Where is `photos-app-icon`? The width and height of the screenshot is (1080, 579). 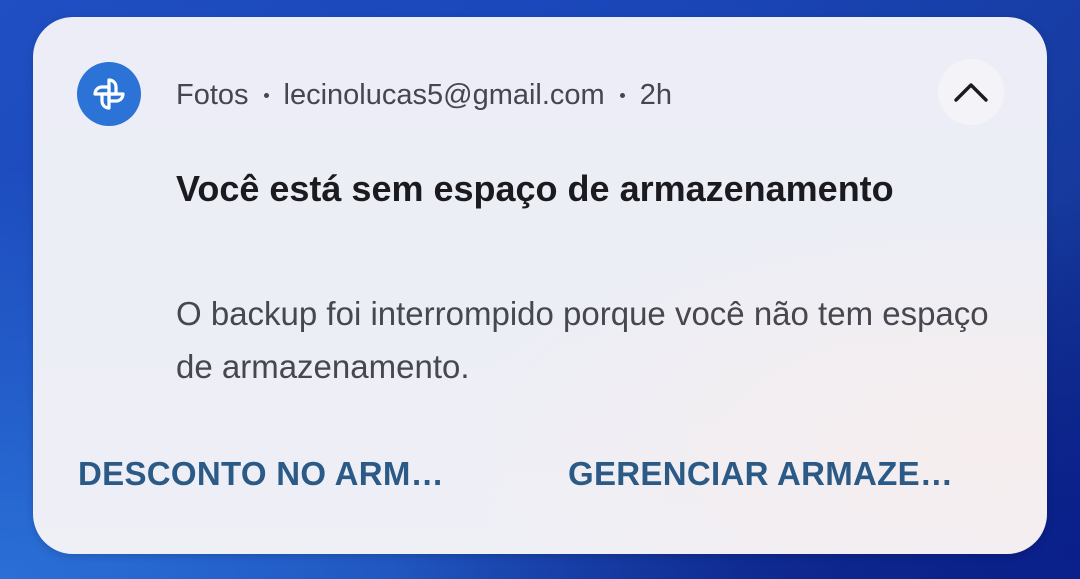 photos-app-icon is located at coordinates (109, 94).